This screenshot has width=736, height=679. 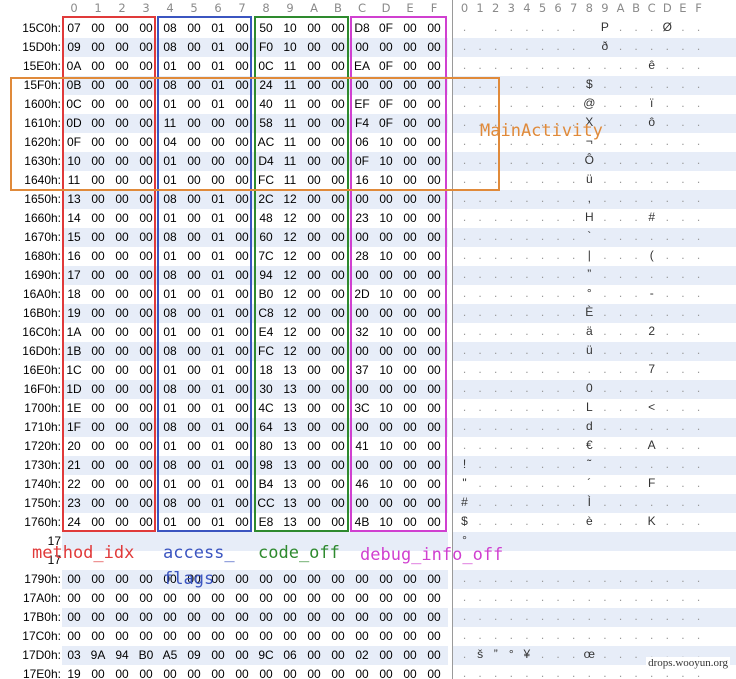 I want to click on hex-byte: 12, so click(x=290, y=275).